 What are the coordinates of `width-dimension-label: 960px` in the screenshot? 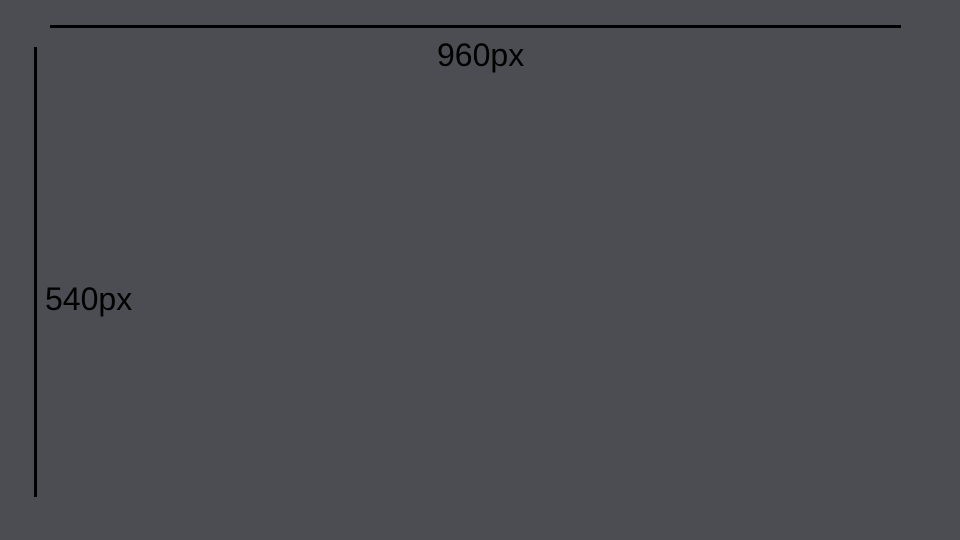 It's located at (481, 55).